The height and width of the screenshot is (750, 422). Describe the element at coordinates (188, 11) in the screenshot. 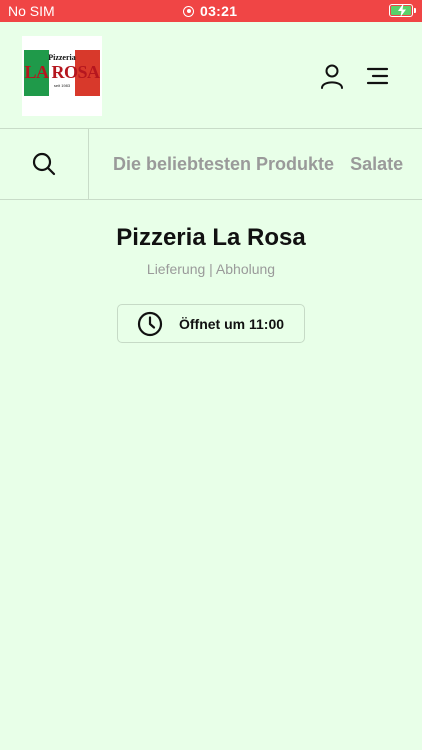

I see `recording-dot-icon` at that location.